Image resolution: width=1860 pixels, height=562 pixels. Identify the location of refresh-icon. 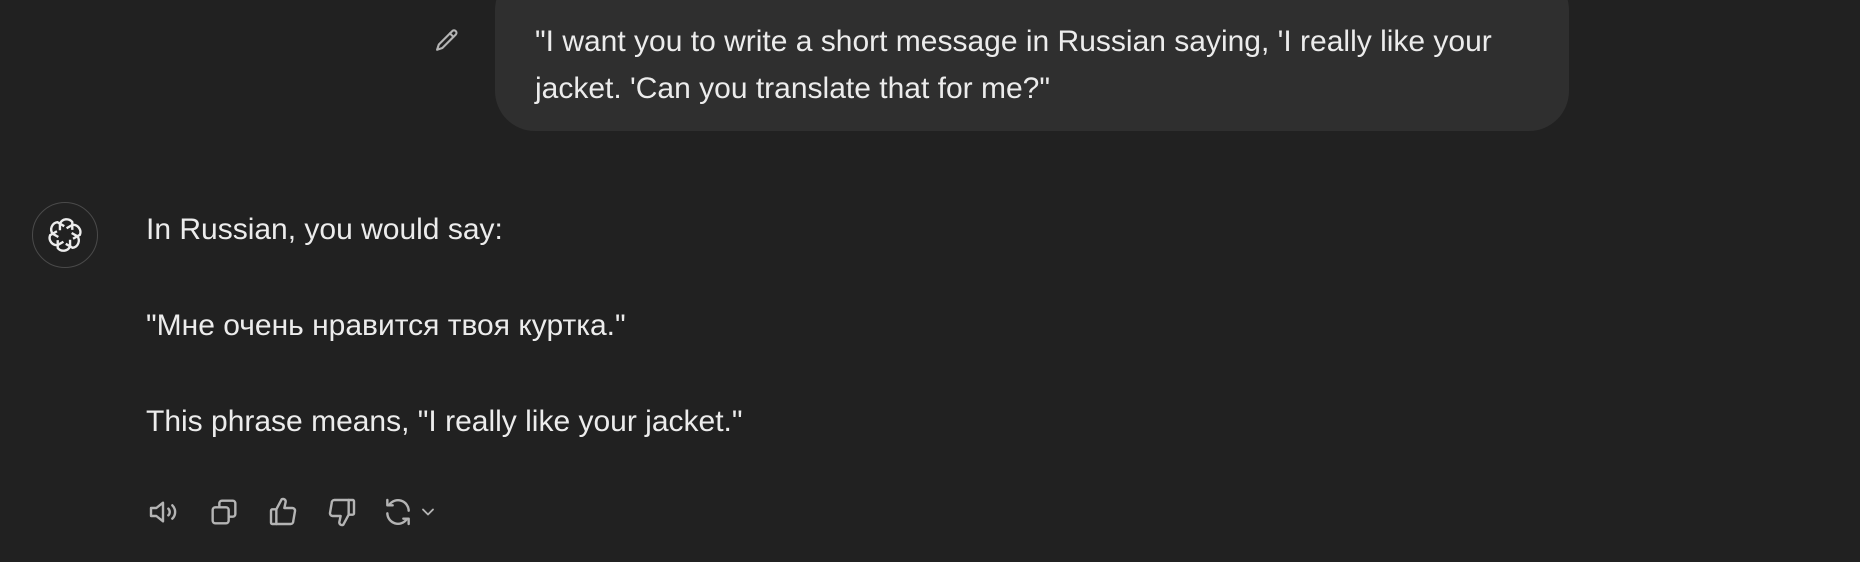
(398, 512).